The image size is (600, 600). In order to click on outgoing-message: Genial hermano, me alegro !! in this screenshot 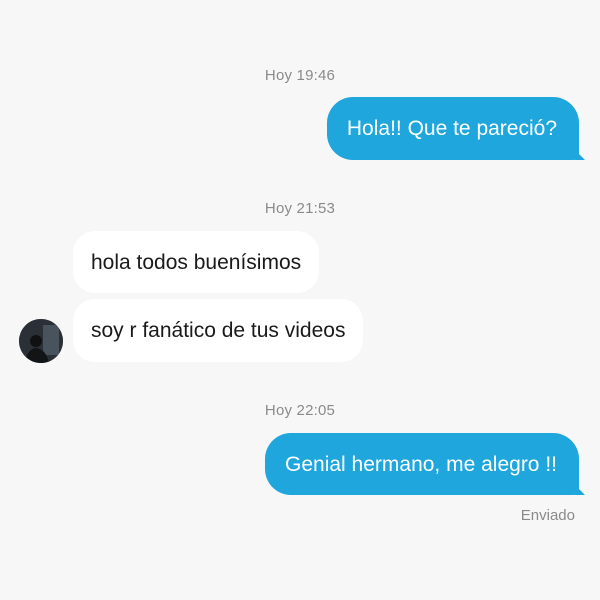, I will do `click(422, 464)`.